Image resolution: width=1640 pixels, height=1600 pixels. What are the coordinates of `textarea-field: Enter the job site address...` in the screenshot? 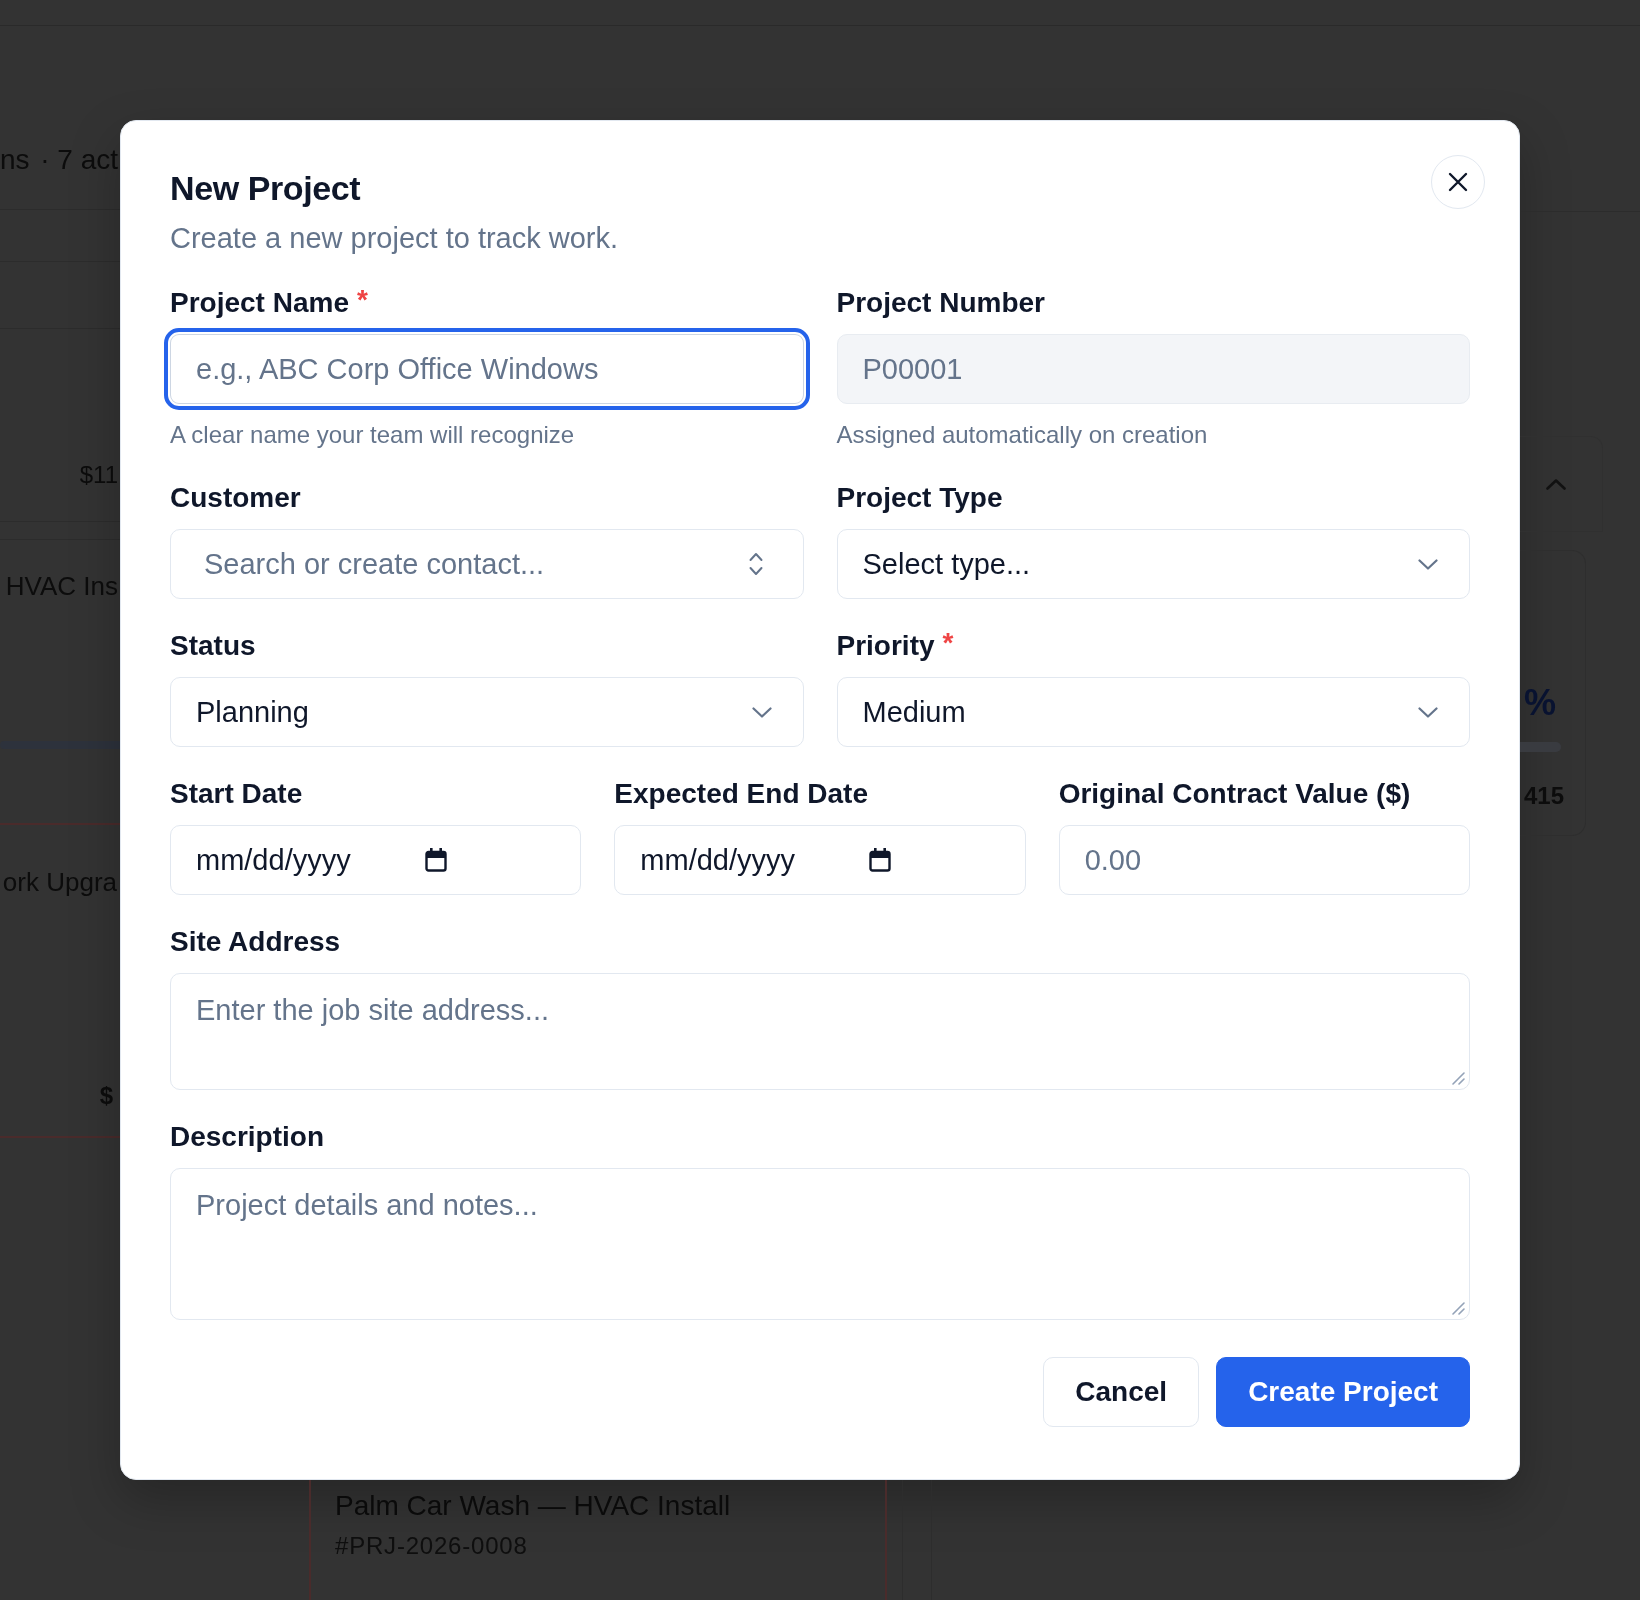 It's located at (820, 1031).